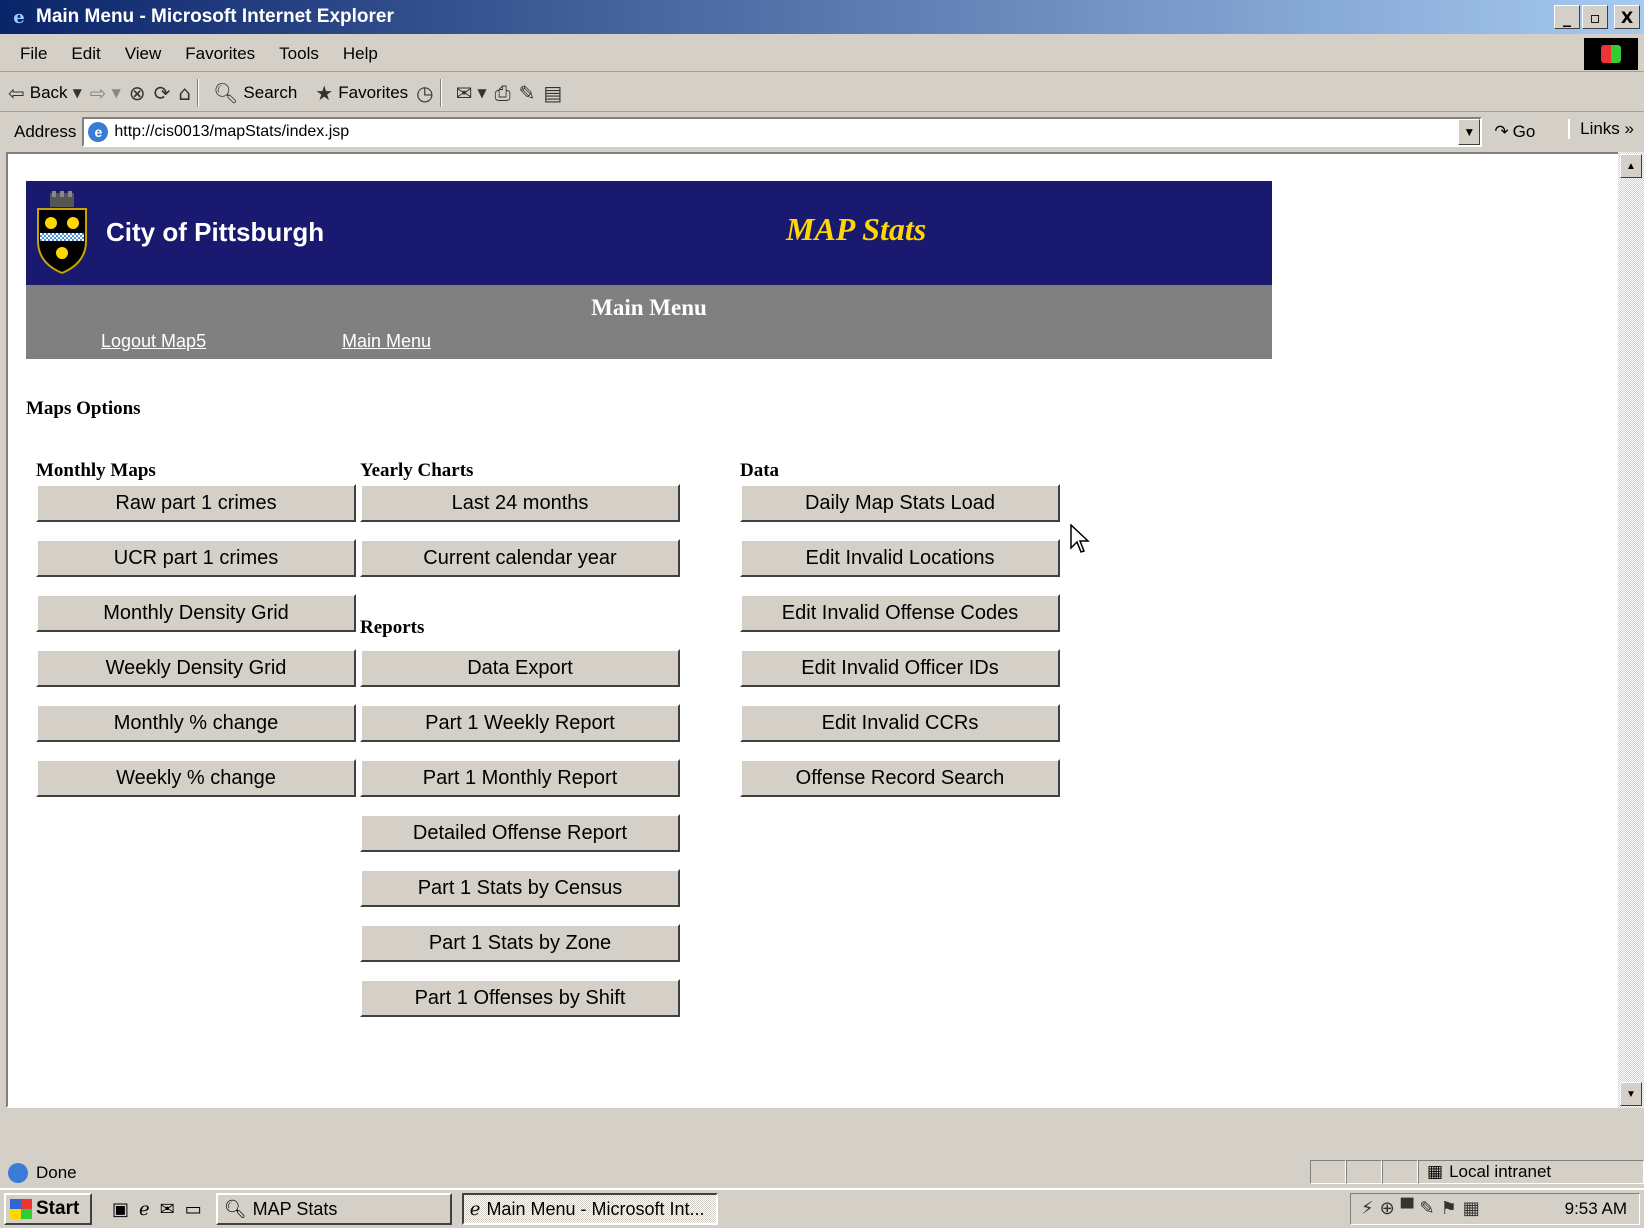  I want to click on toolbar-separator, so click(440, 92).